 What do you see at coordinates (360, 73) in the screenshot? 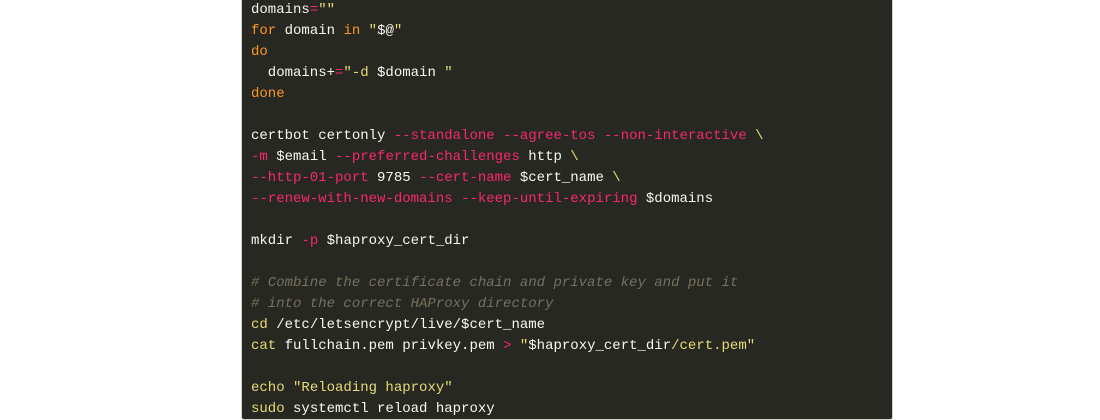
I see `code-token-str: "-d` at bounding box center [360, 73].